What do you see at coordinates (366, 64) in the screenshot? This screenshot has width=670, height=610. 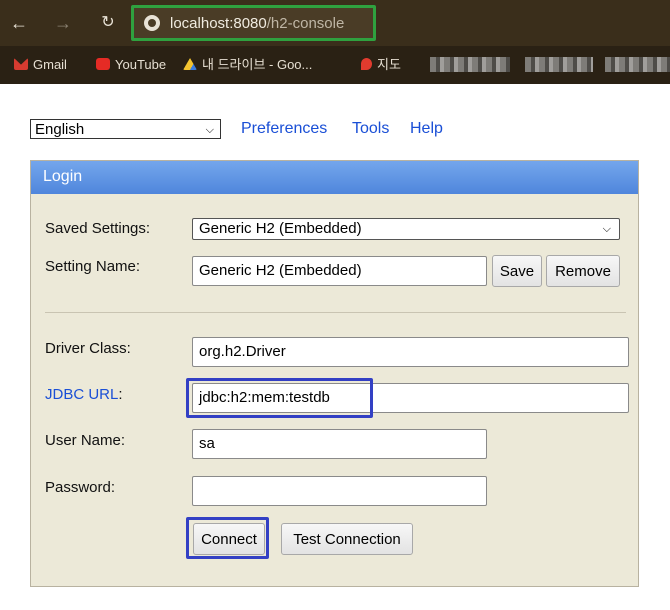 I see `map-pin-icon` at bounding box center [366, 64].